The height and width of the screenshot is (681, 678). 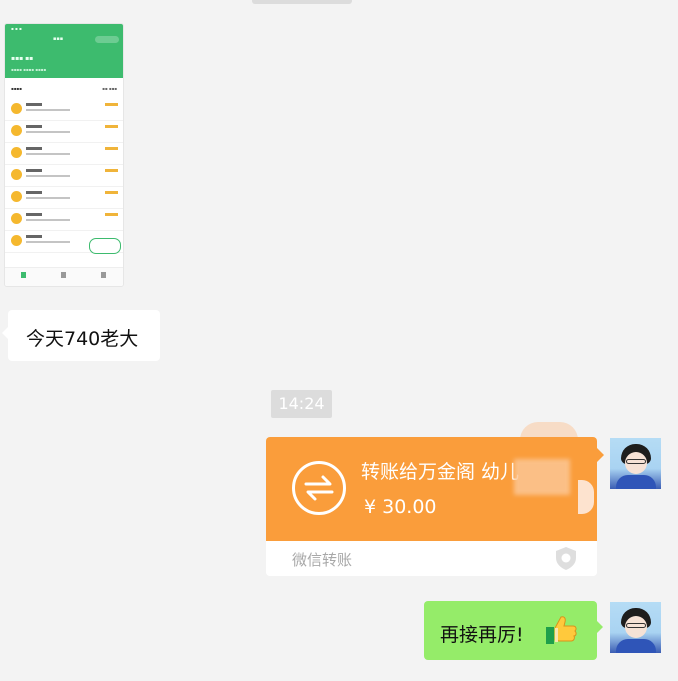 What do you see at coordinates (64, 276) in the screenshot?
I see `screenshot-tab-bar` at bounding box center [64, 276].